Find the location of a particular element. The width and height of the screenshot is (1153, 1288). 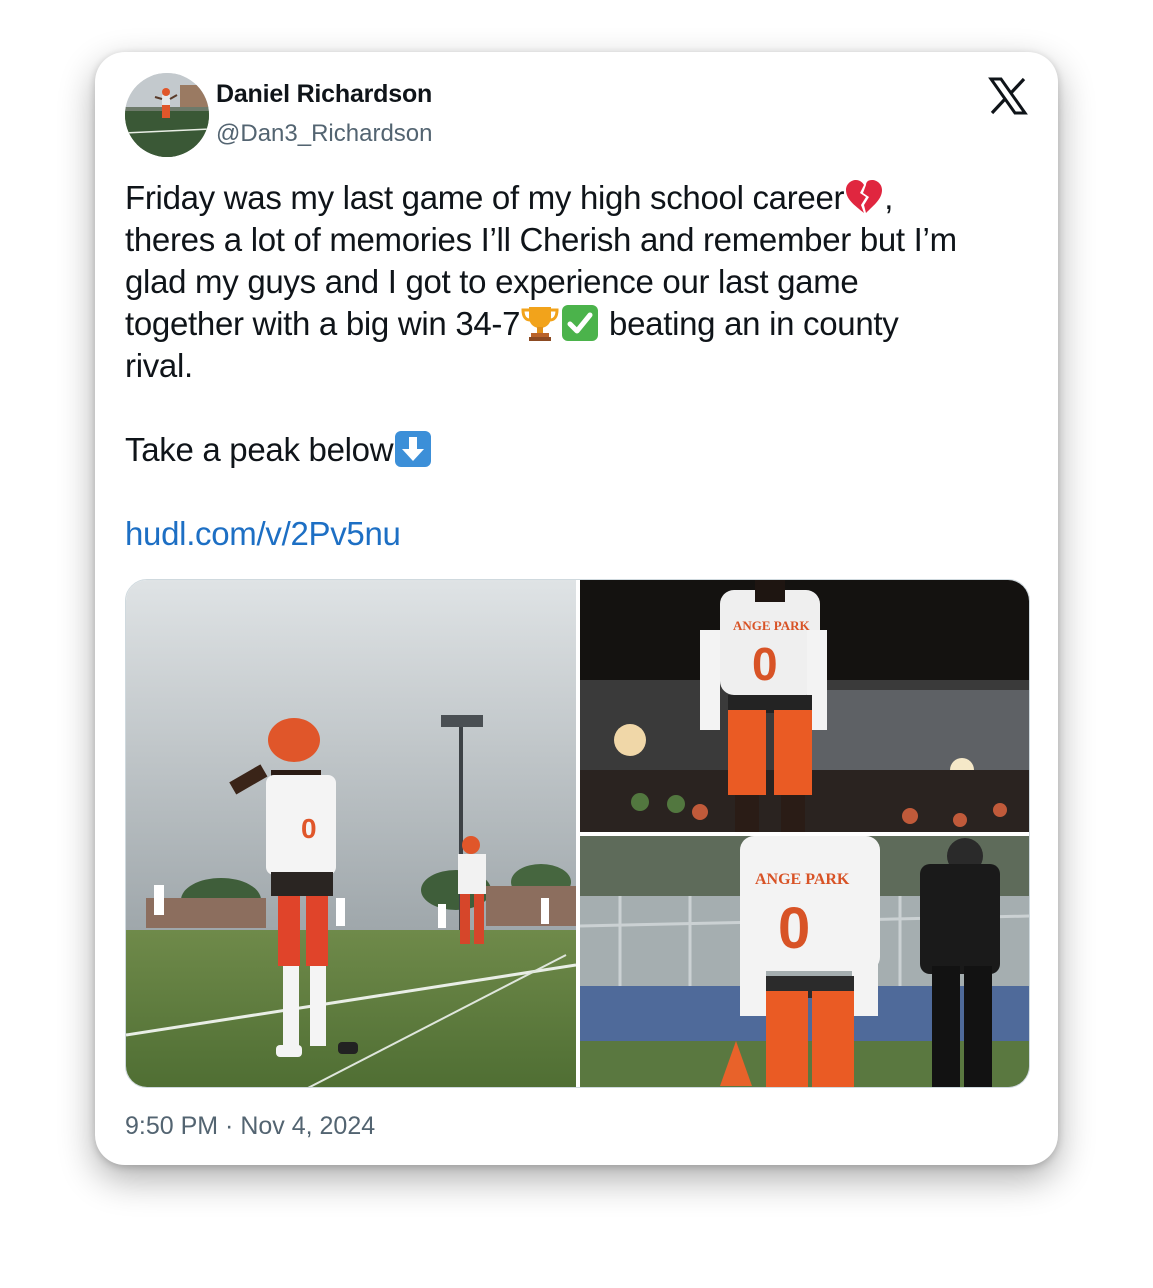

avatar-image is located at coordinates (167, 115).